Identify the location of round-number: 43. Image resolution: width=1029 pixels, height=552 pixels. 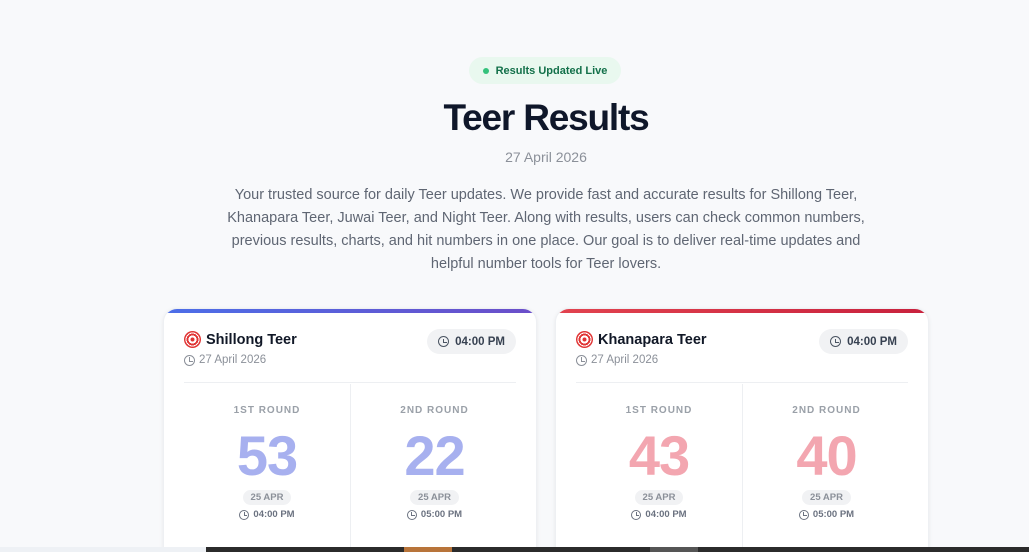
(659, 455).